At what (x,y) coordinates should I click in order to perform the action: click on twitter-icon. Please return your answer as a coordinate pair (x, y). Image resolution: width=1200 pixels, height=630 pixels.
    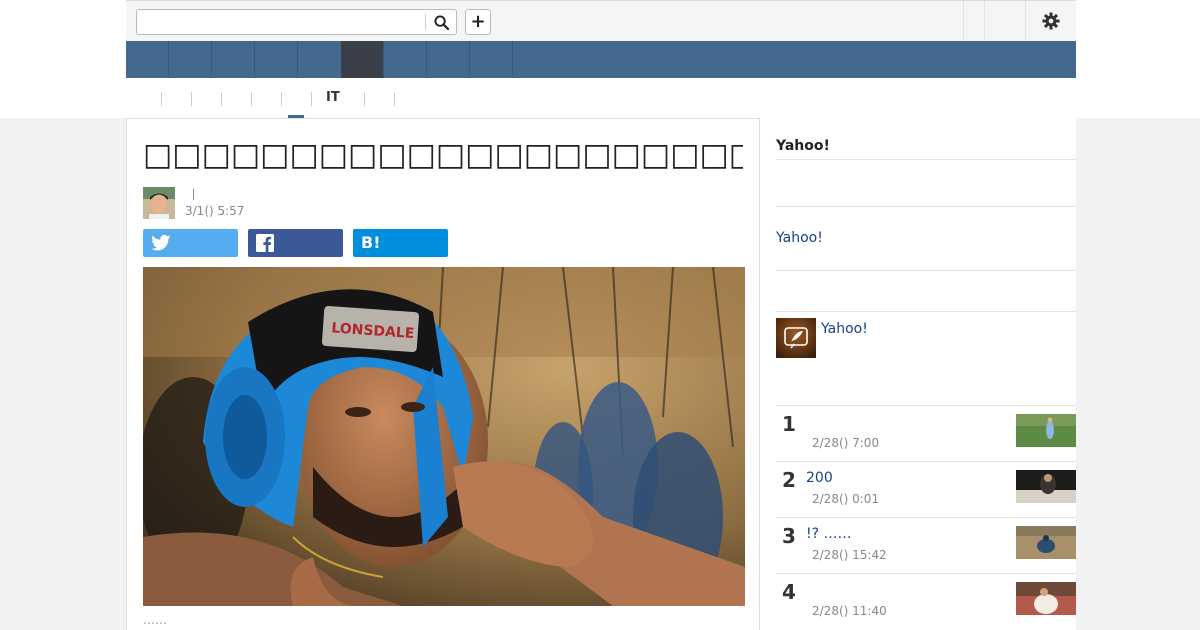
    Looking at the image, I should click on (161, 242).